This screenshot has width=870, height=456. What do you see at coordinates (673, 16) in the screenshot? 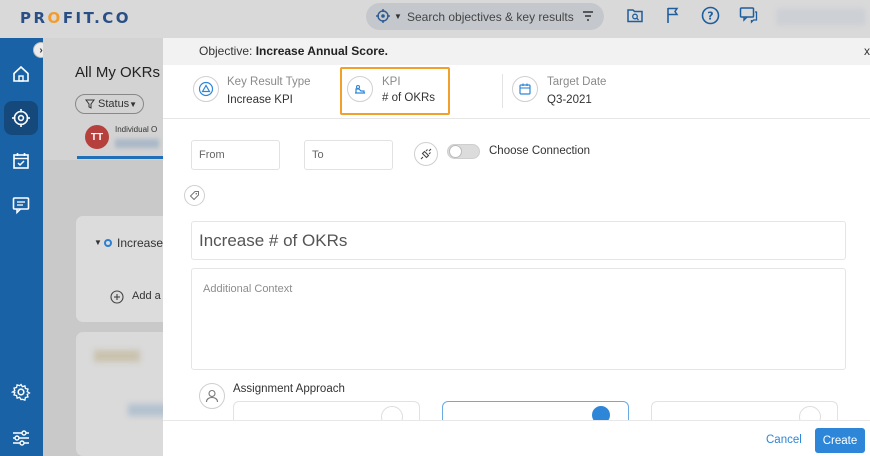
I see `flag-icon` at bounding box center [673, 16].